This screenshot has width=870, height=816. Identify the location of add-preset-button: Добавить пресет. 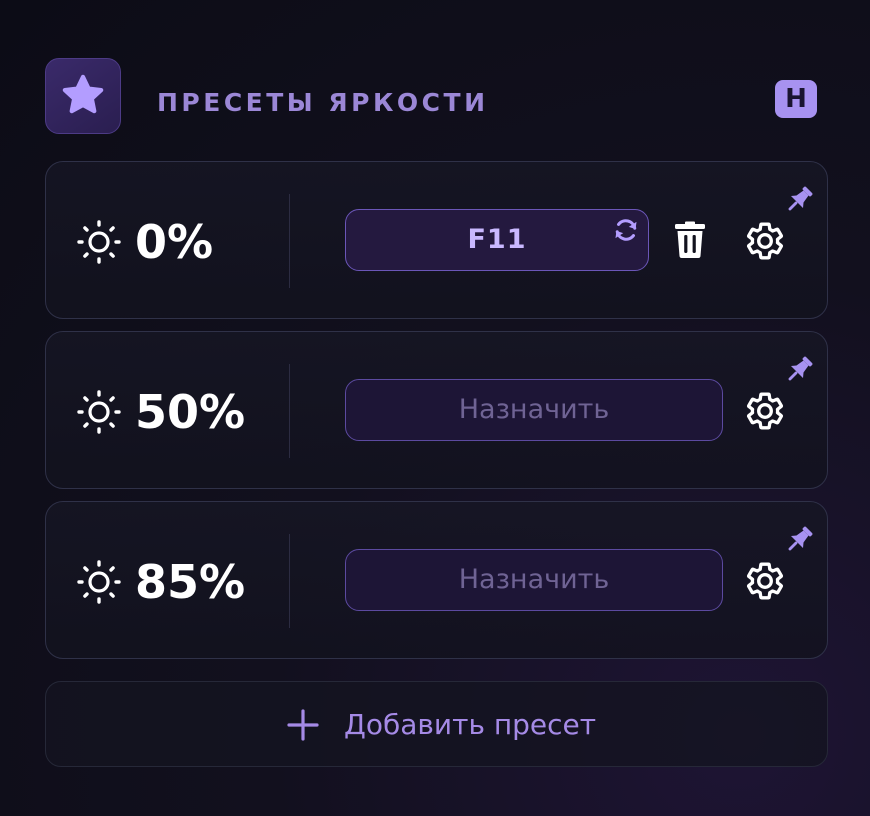
(436, 724).